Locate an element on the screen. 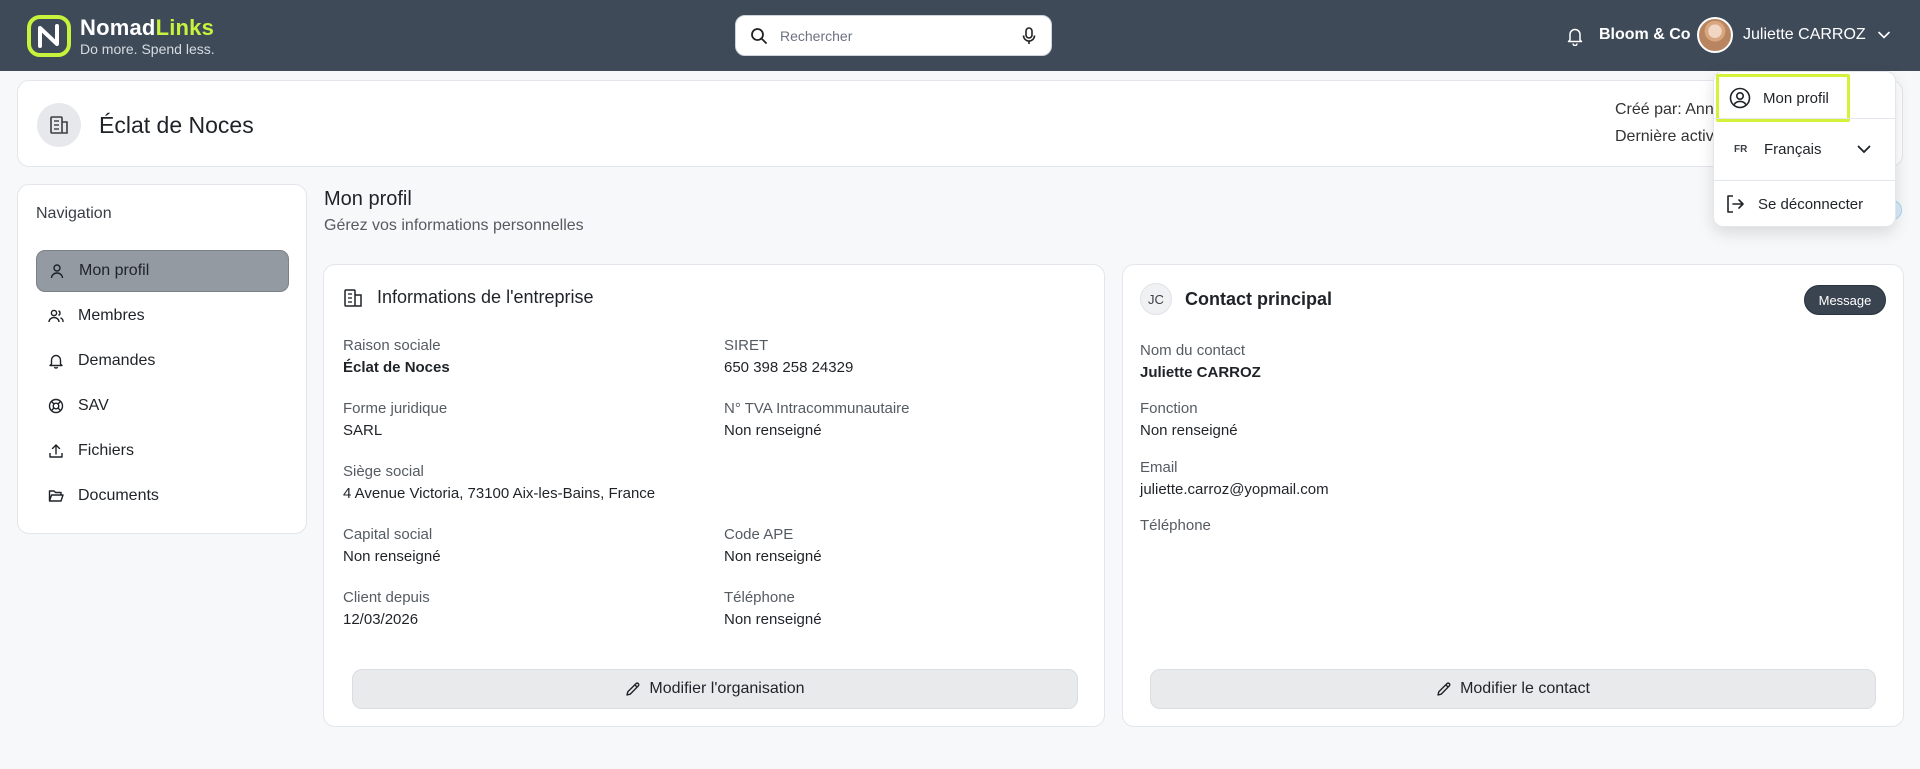 This screenshot has width=1920, height=769. sidebar-title: Navigation is located at coordinates (74, 213).